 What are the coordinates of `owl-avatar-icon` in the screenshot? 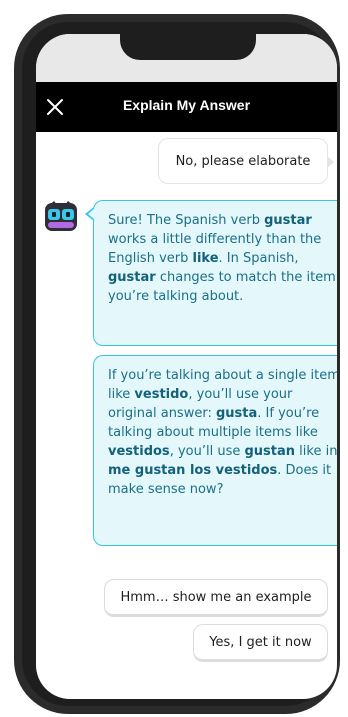 It's located at (61, 216).